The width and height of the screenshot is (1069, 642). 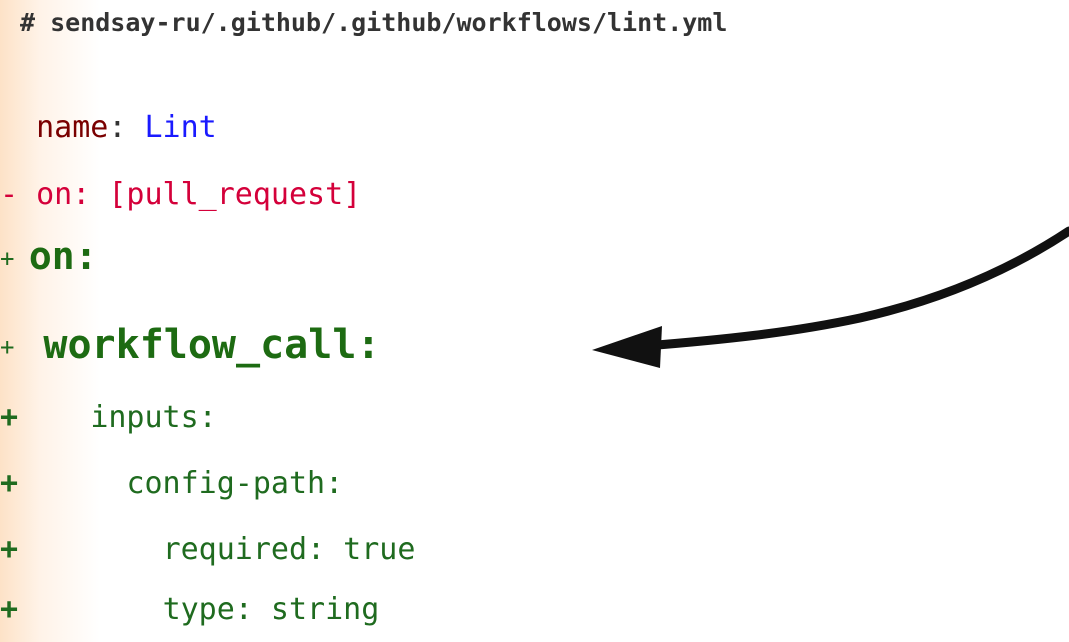 I want to click on diff-line-added-workflow-call: + workflow_call:, so click(x=190, y=345).